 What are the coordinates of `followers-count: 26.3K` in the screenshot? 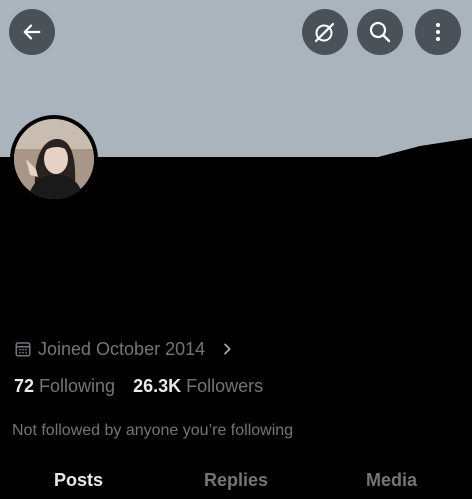 It's located at (157, 385).